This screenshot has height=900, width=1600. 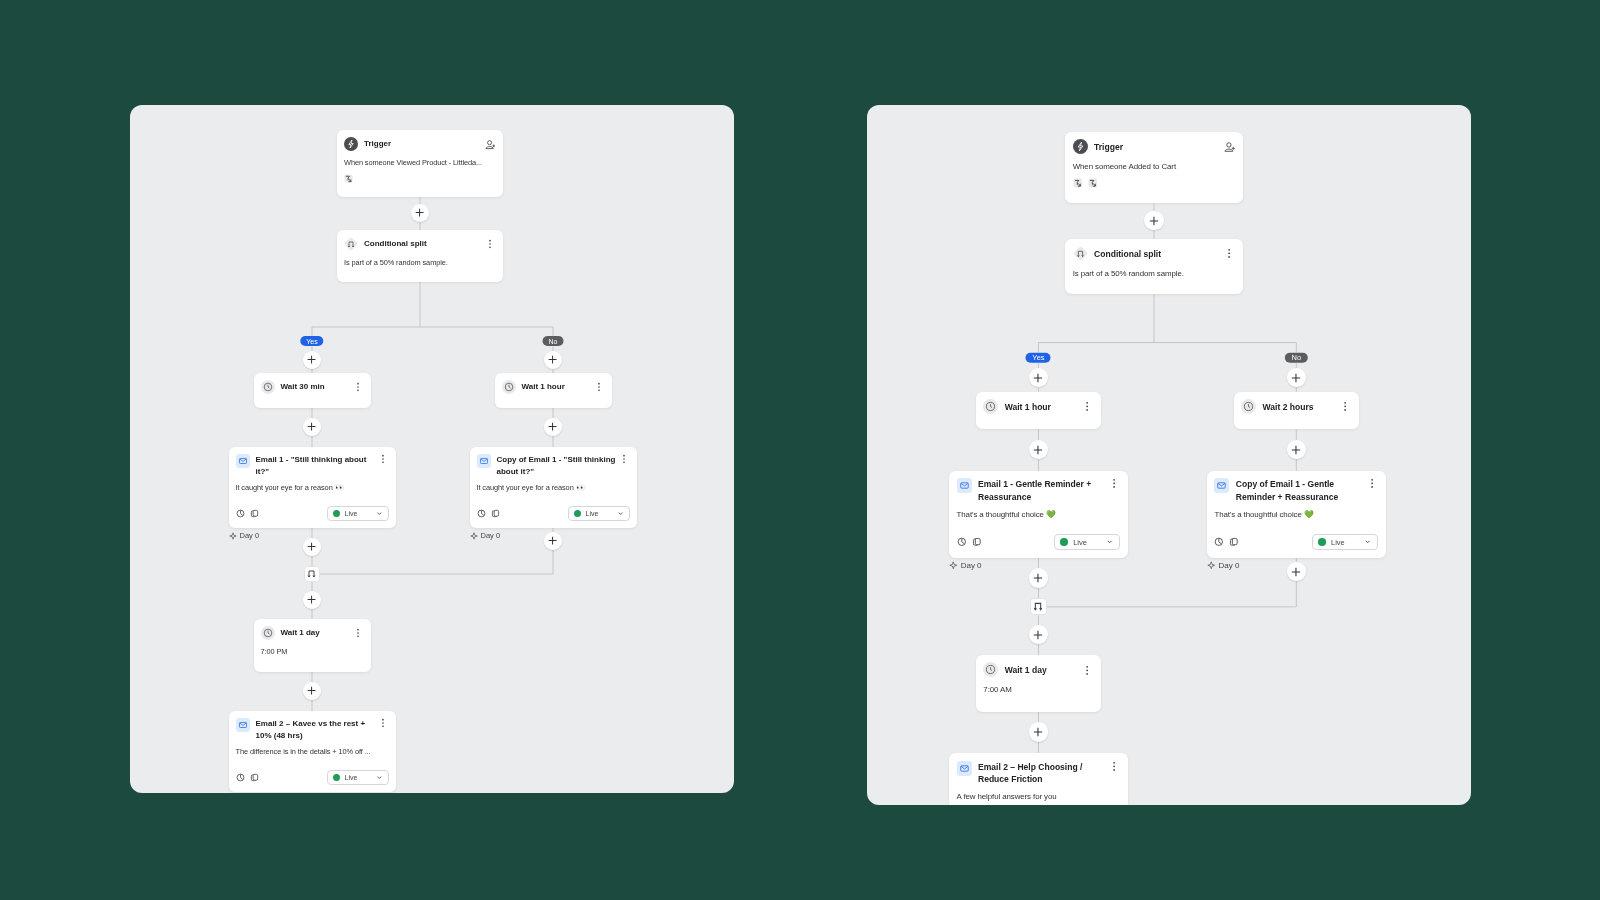 What do you see at coordinates (351, 244) in the screenshot?
I see `split-icon` at bounding box center [351, 244].